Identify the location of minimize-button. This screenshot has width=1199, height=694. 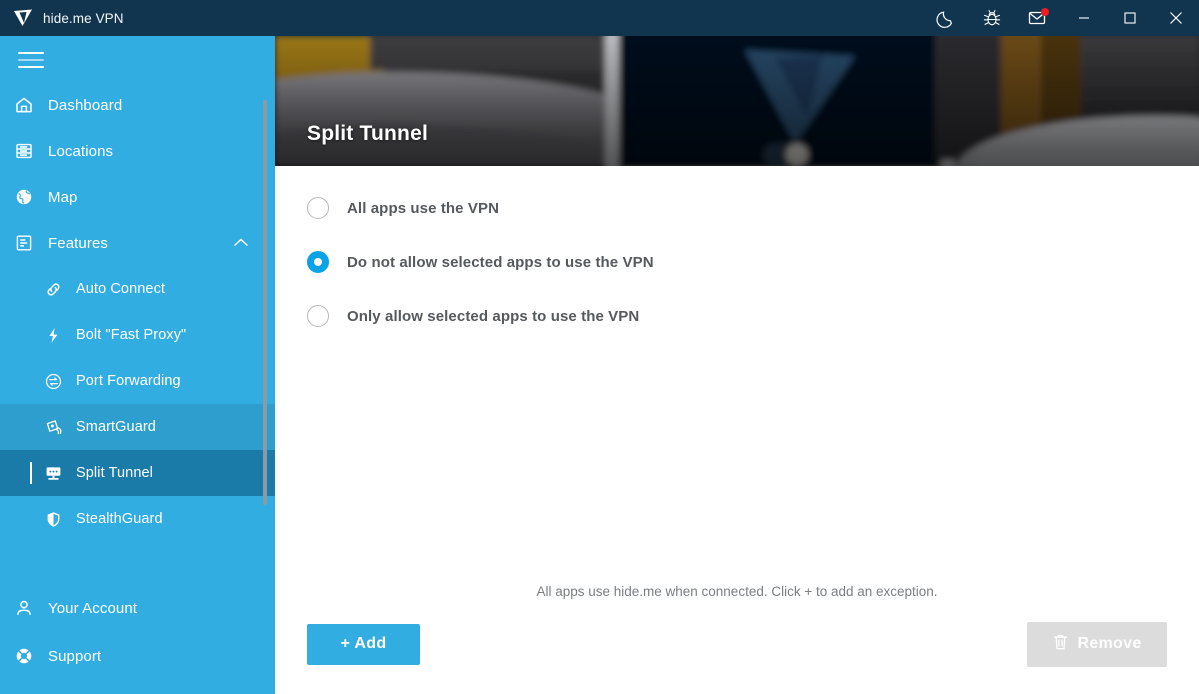
(1084, 18).